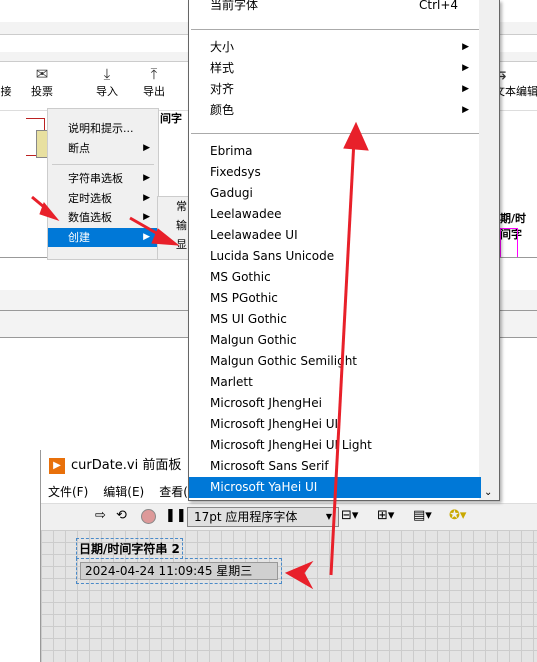  What do you see at coordinates (342, 357) in the screenshot?
I see `arrow-shaft` at bounding box center [342, 357].